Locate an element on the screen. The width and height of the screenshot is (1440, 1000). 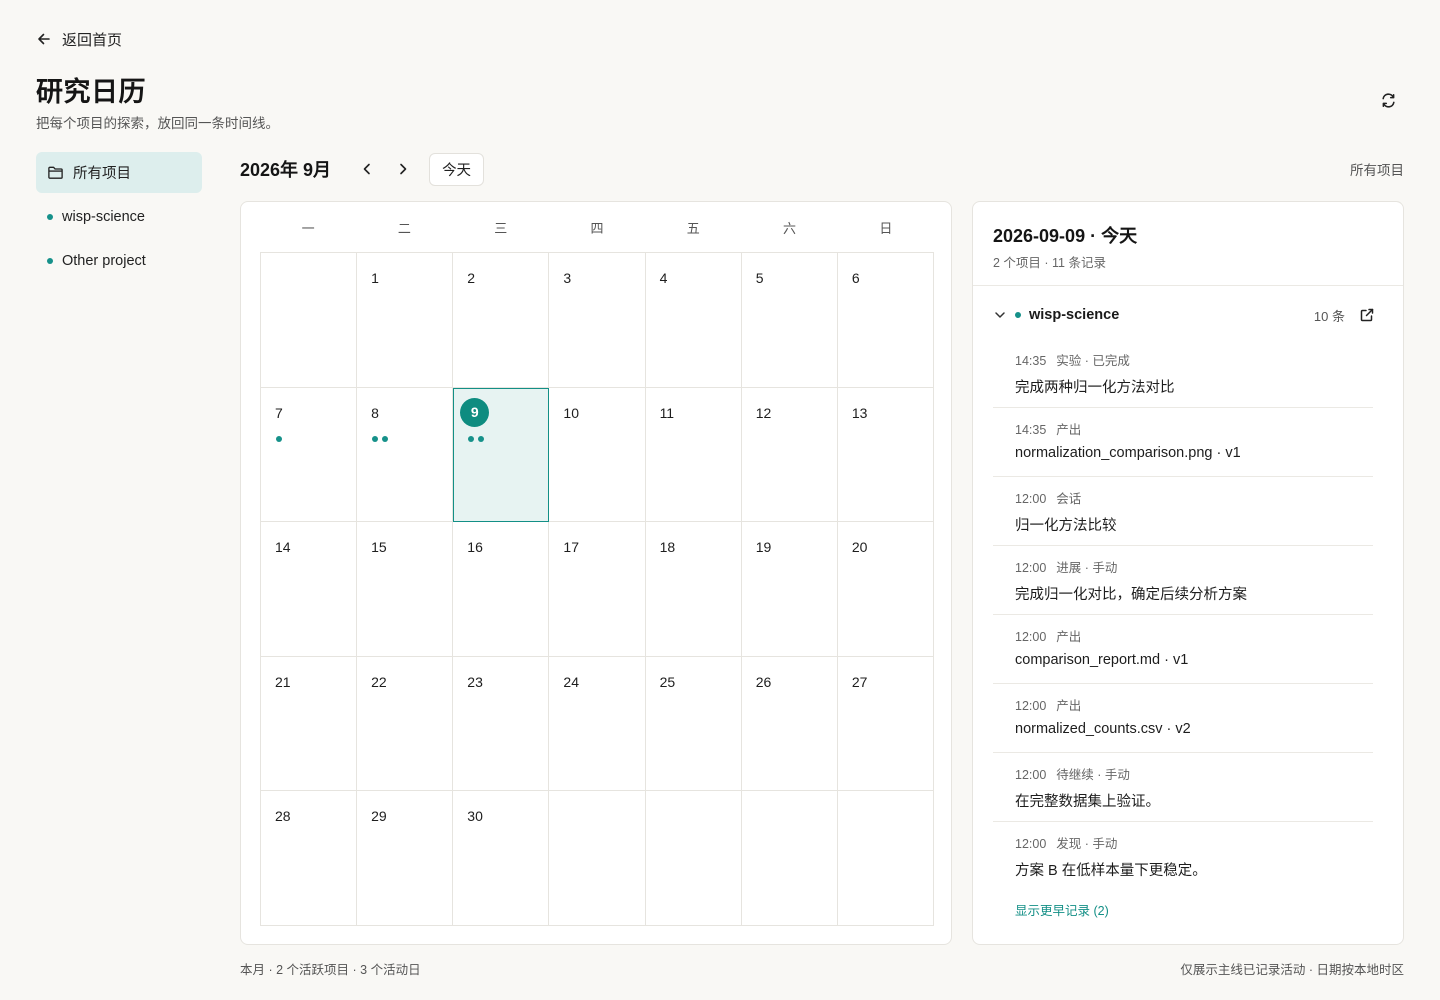
chevron-left-icon is located at coordinates (366, 169).